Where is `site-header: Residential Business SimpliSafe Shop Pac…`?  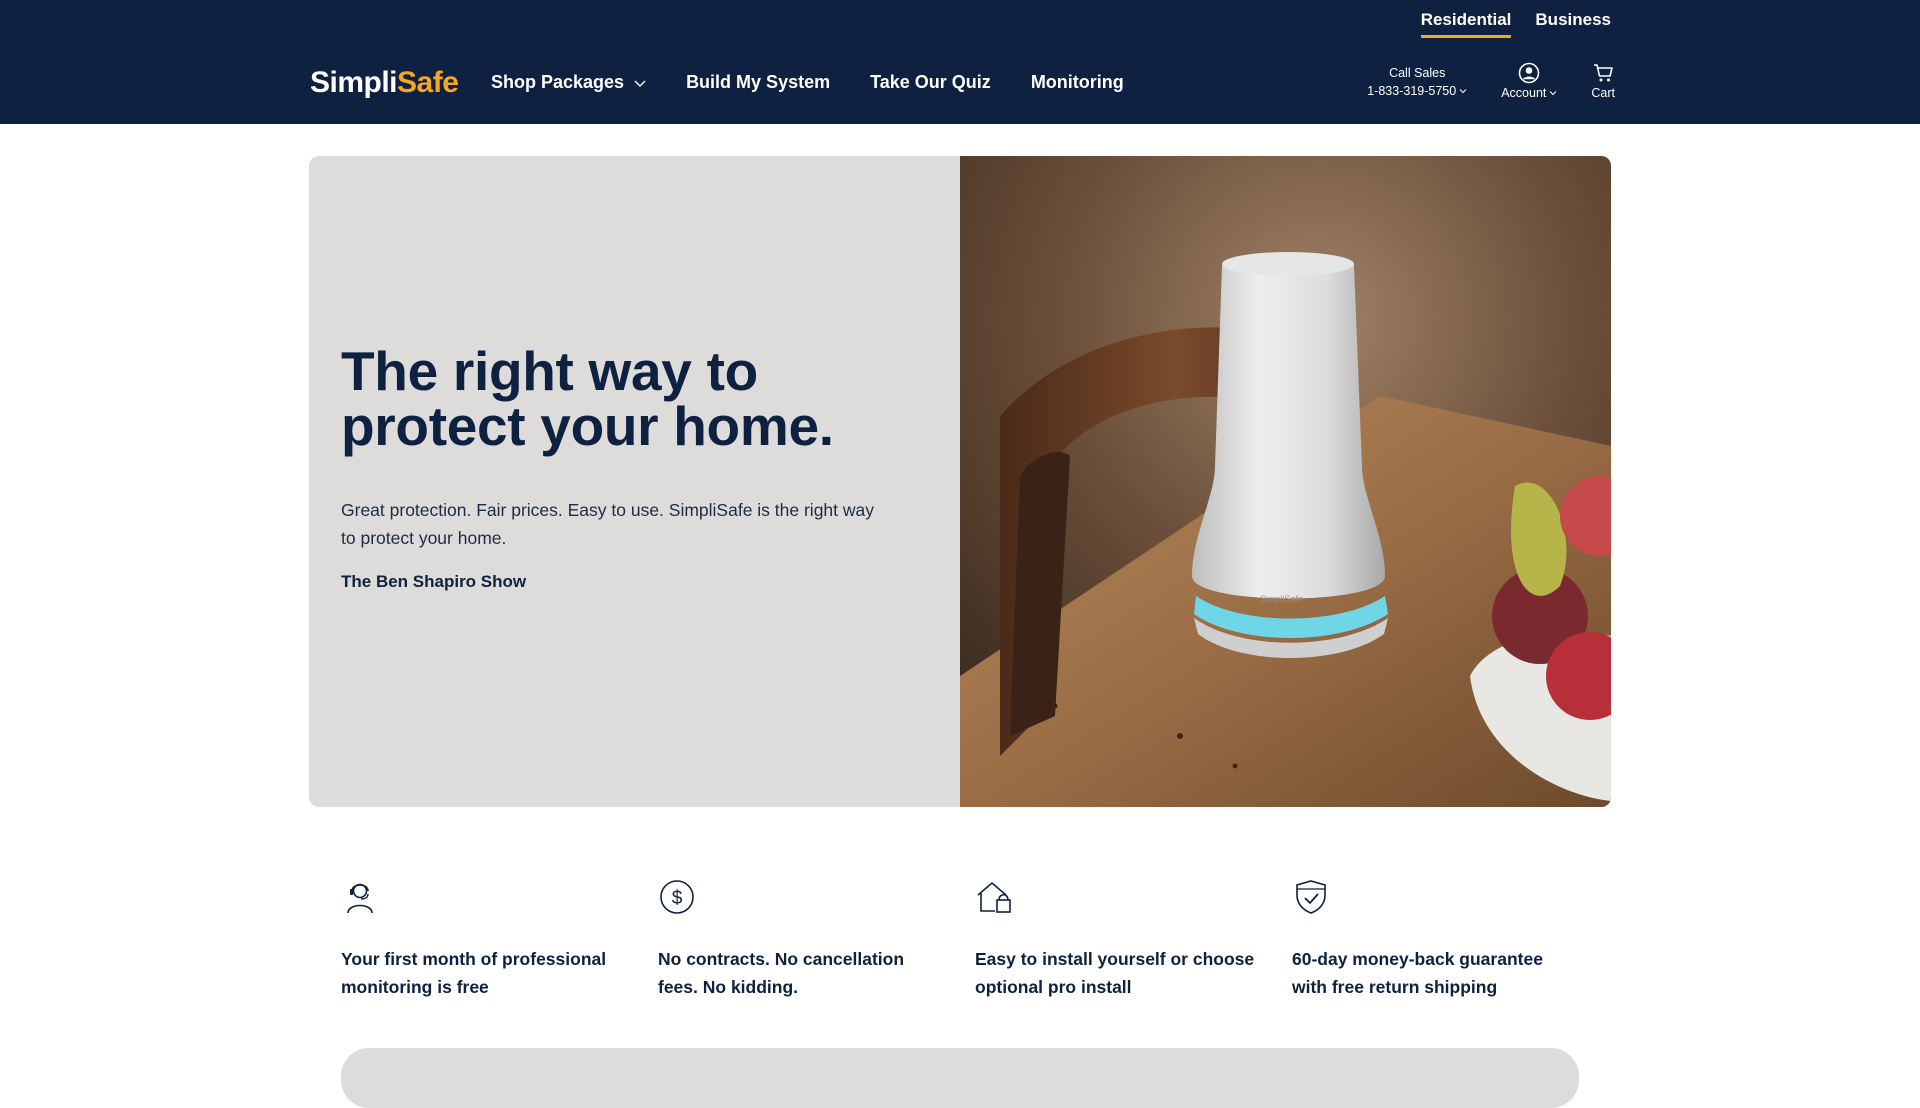 site-header: Residential Business SimpliSafe Shop Pac… is located at coordinates (960, 62).